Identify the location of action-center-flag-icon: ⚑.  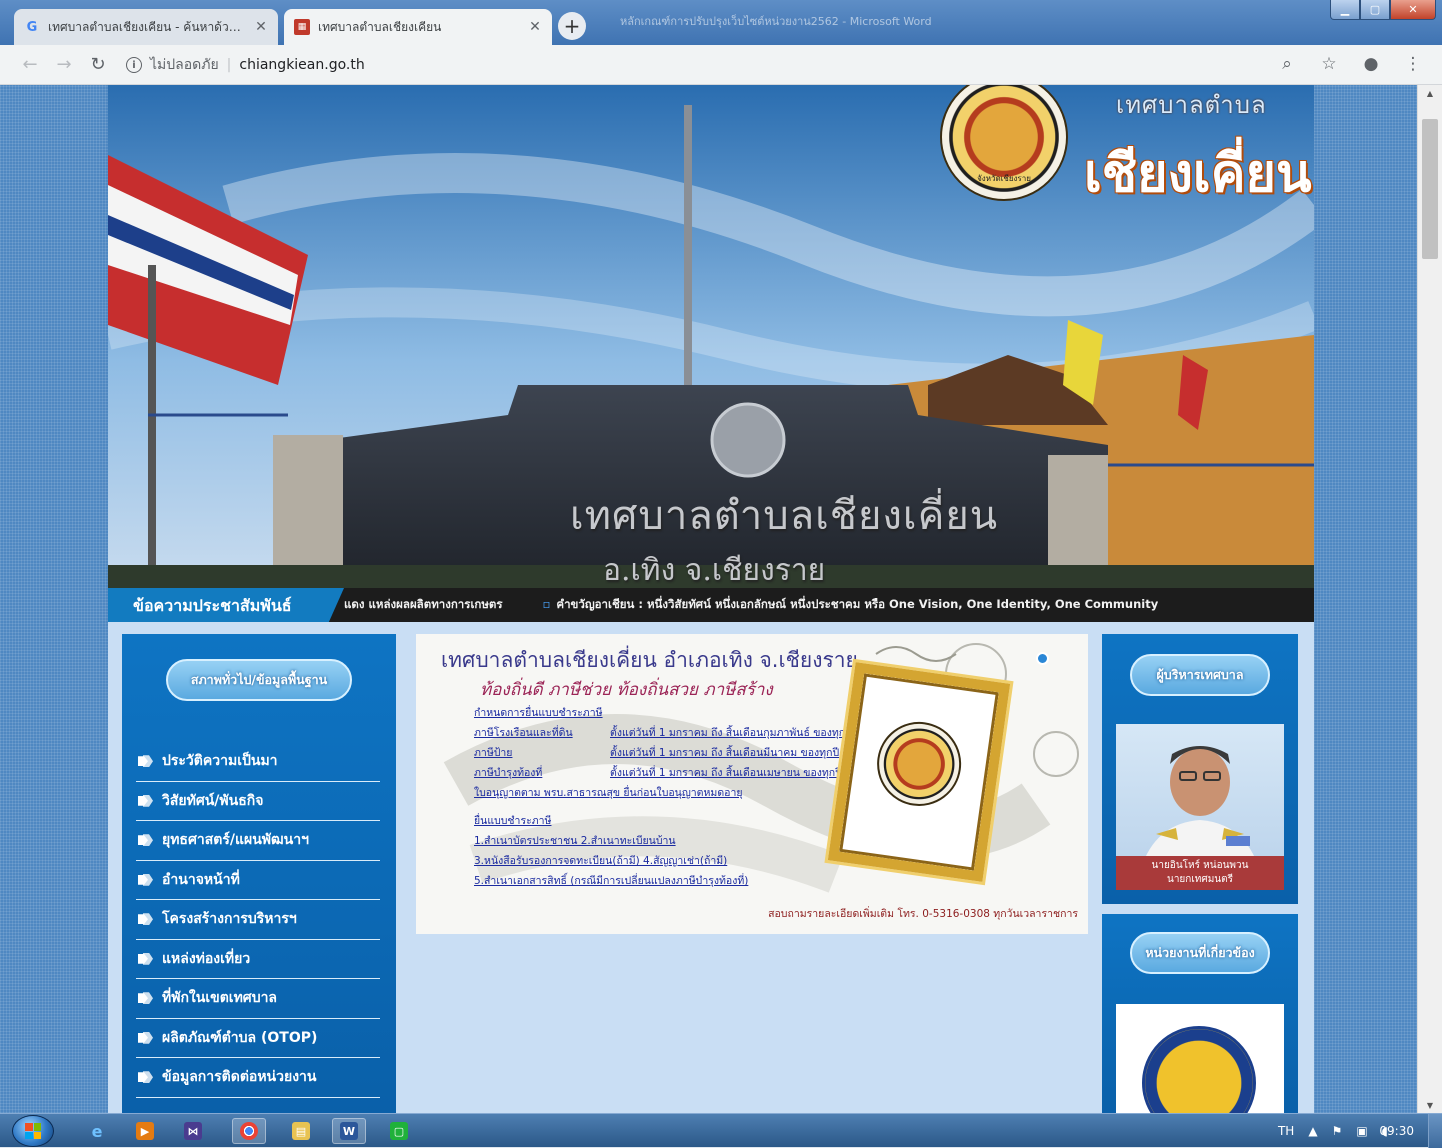
(1337, 1131).